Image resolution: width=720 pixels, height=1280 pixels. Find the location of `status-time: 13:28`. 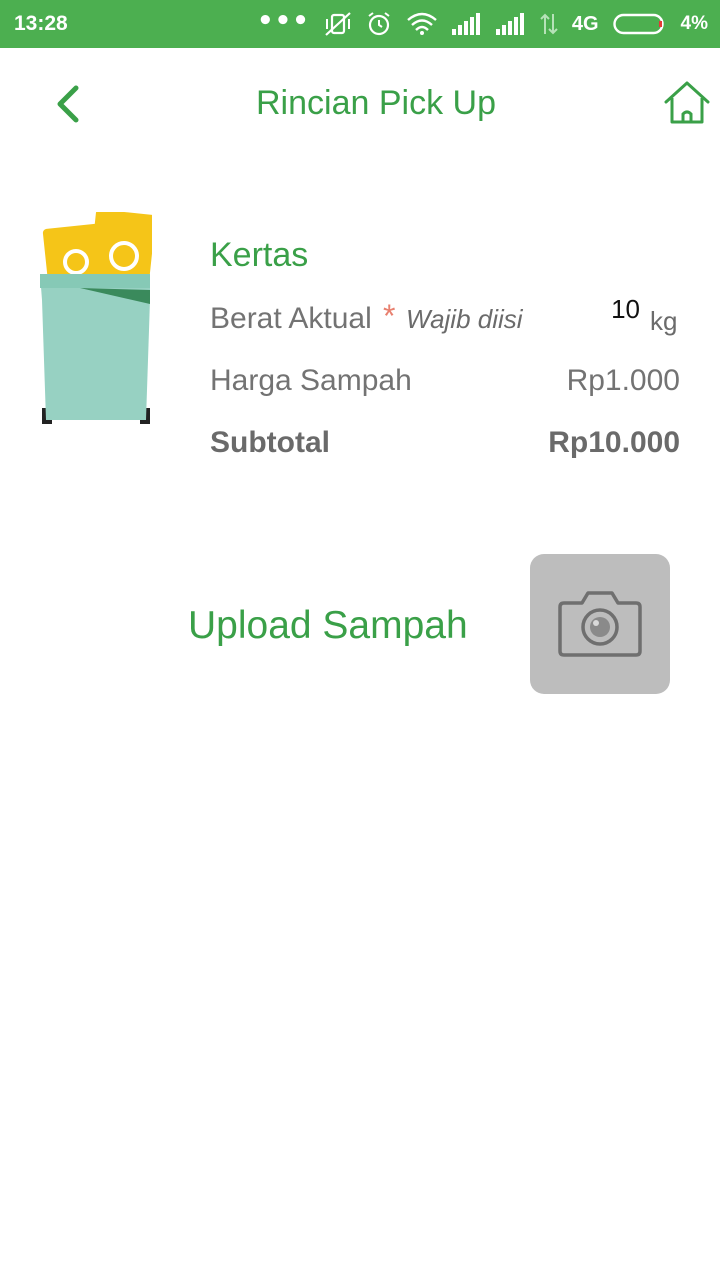

status-time: 13:28 is located at coordinates (41, 23).